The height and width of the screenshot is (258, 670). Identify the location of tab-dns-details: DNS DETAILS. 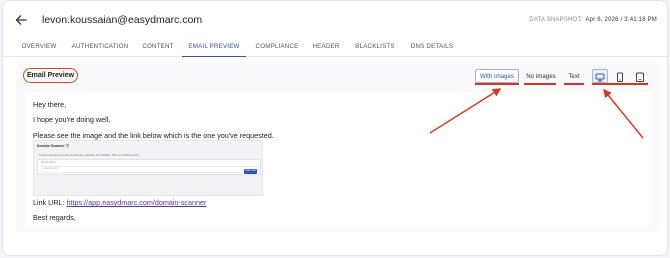
(432, 48).